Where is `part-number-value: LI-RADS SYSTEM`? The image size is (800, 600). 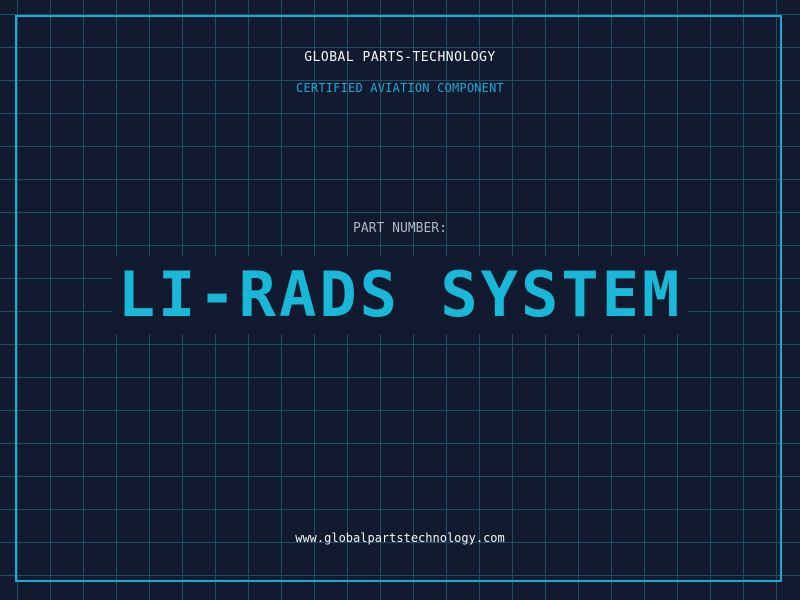
part-number-value: LI-RADS SYSTEM is located at coordinates (400, 295).